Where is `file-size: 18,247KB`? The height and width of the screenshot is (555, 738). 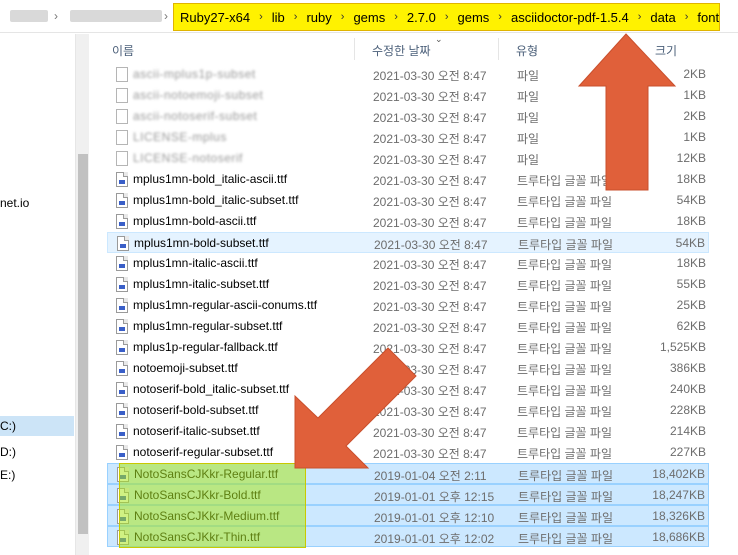
file-size: 18,247KB is located at coordinates (678, 495).